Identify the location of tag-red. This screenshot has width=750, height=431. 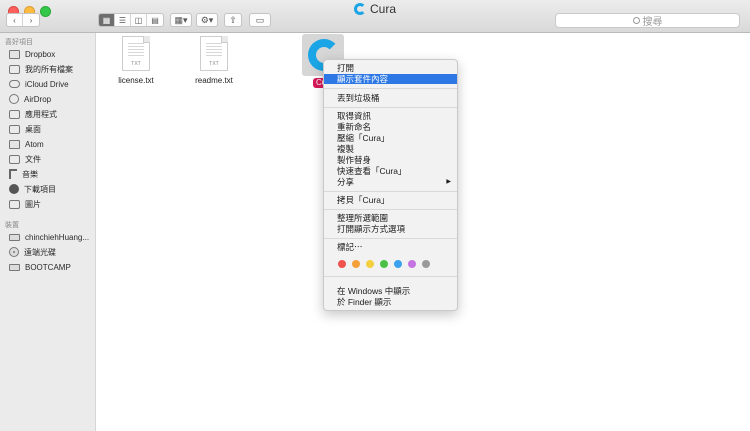
(342, 264).